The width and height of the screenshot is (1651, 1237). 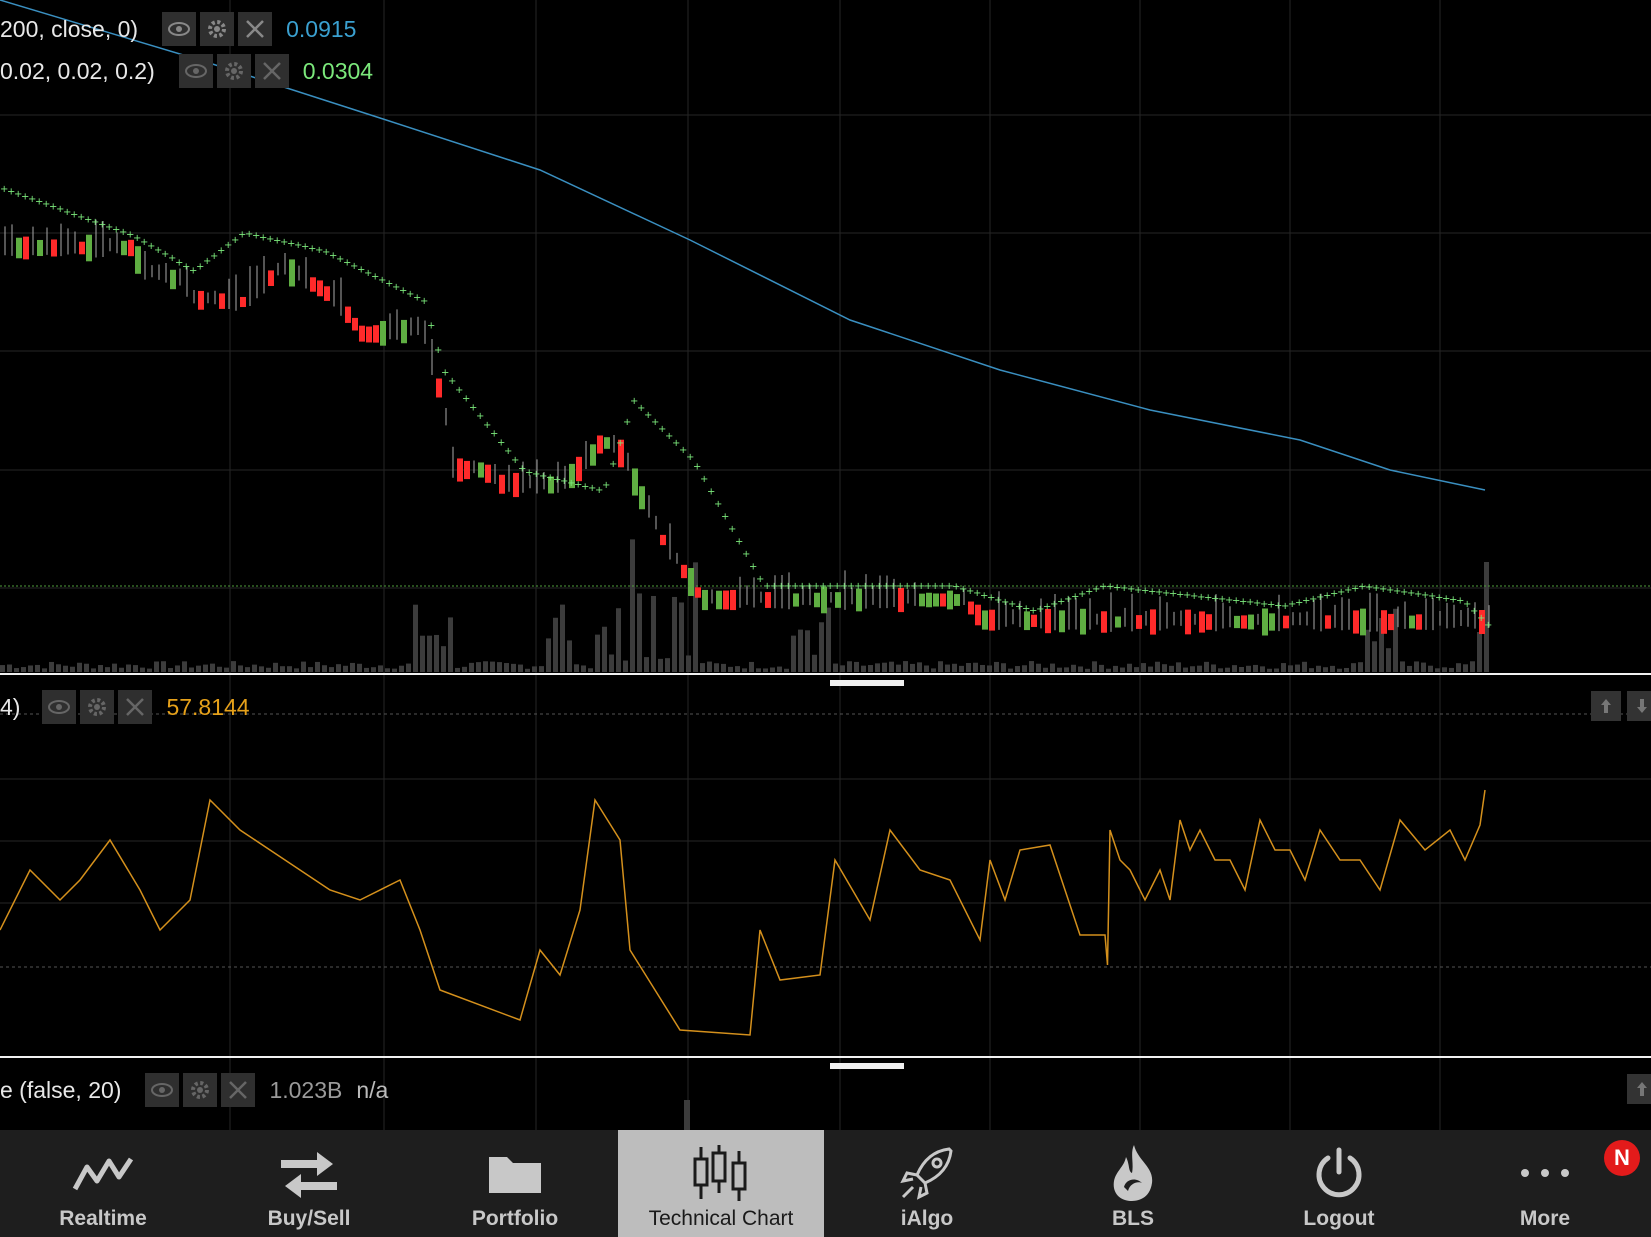 I want to click on indicator-row-volume: e (false, 20) 1.023B n/a, so click(x=194, y=1090).